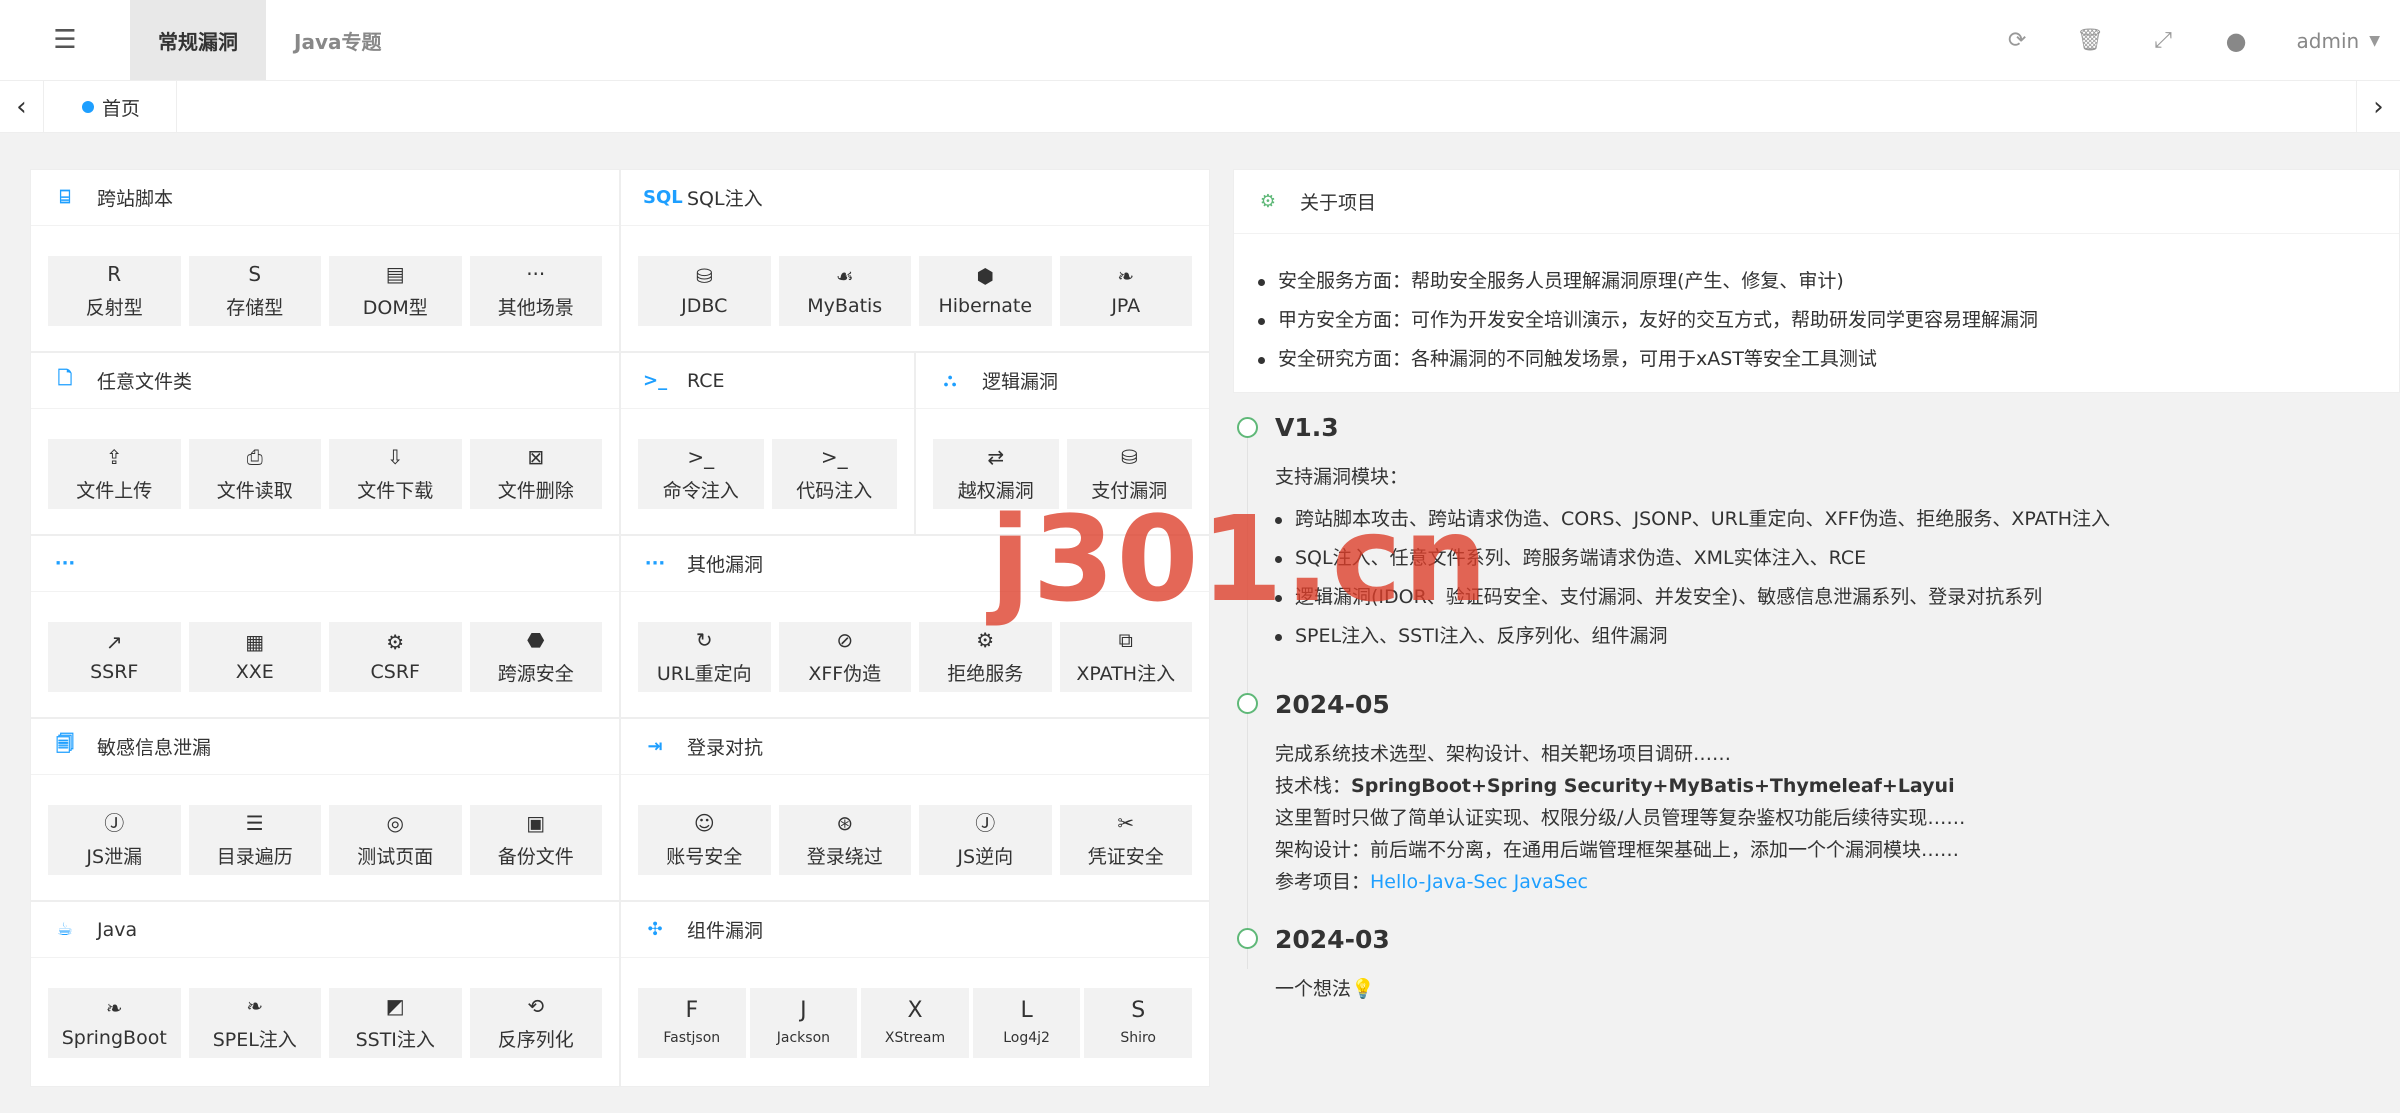  I want to click on github-icon: ●, so click(2236, 41).